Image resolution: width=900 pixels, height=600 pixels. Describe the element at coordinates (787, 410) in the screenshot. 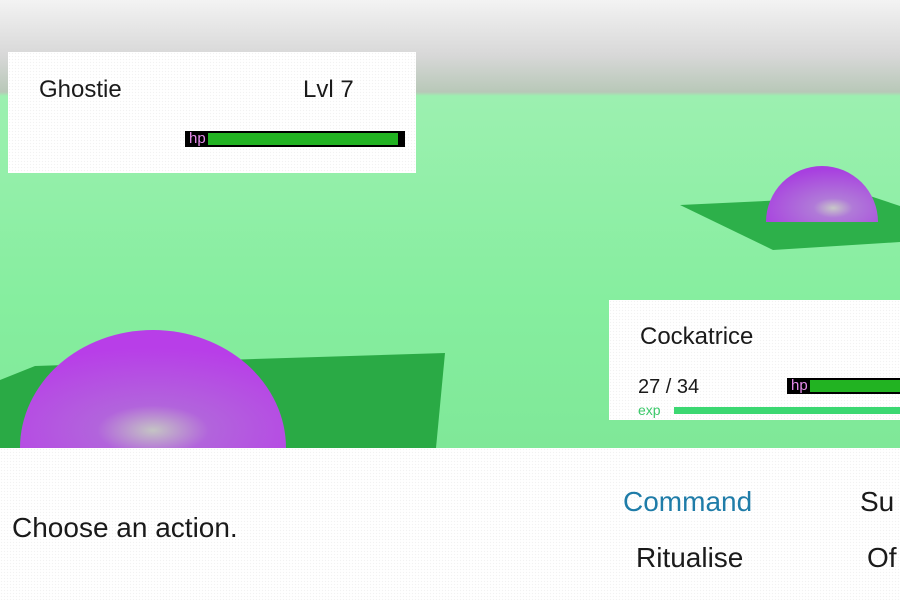

I see `player-exp-bar` at that location.